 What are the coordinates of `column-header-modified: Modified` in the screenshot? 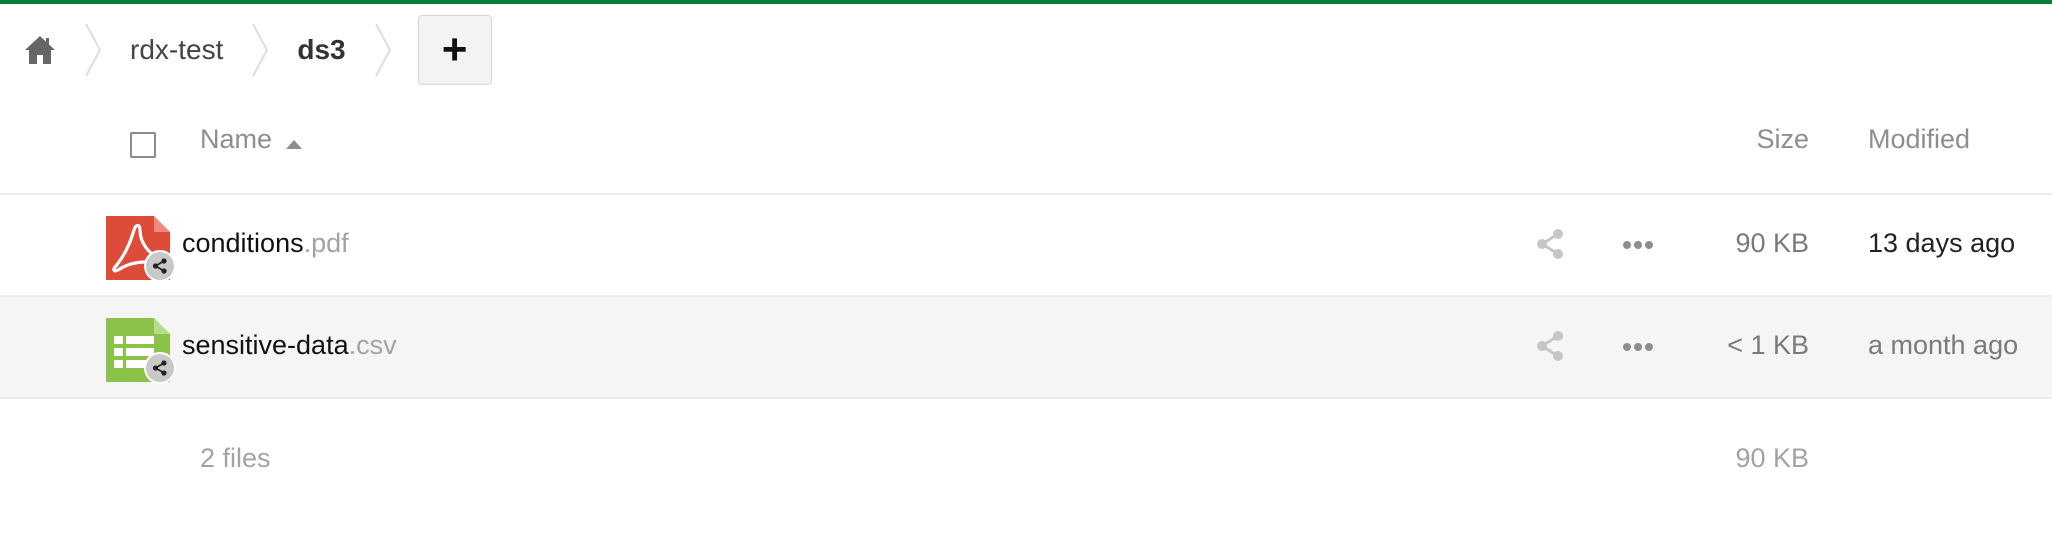 It's located at (1919, 139).